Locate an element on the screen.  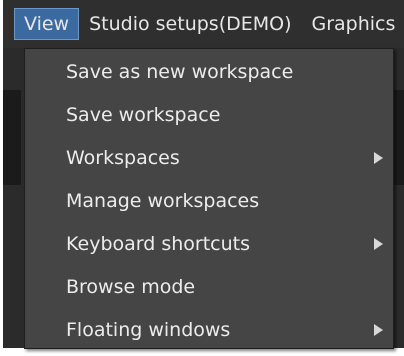
menu-item-label: Workspaces is located at coordinates (123, 157).